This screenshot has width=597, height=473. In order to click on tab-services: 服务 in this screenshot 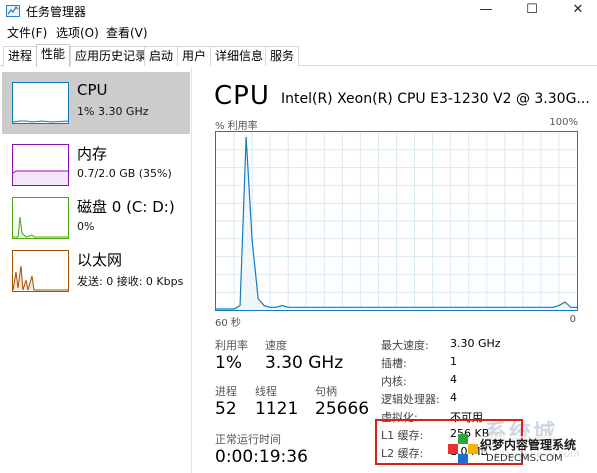, I will do `click(282, 56)`.